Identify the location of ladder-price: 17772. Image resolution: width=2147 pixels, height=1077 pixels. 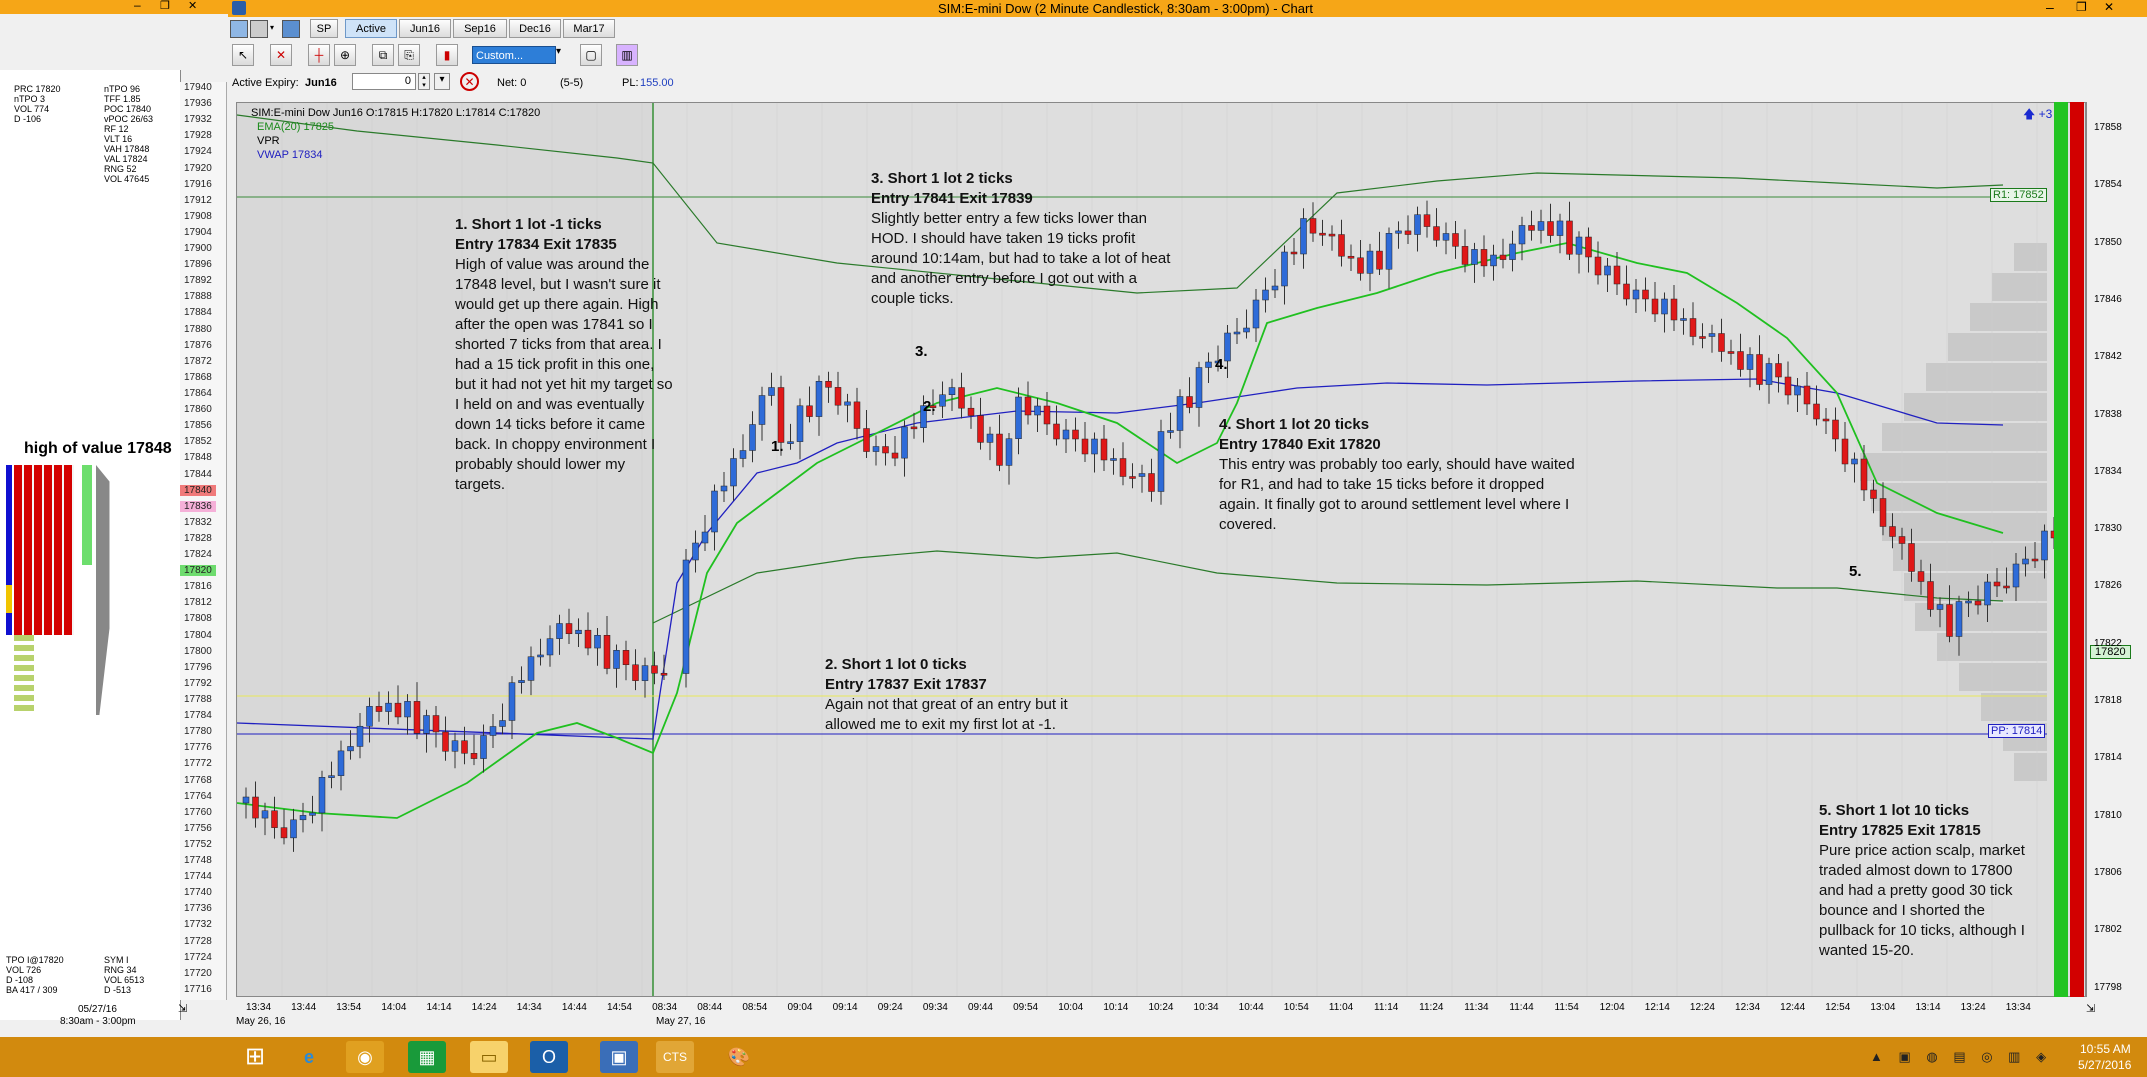
(198, 763).